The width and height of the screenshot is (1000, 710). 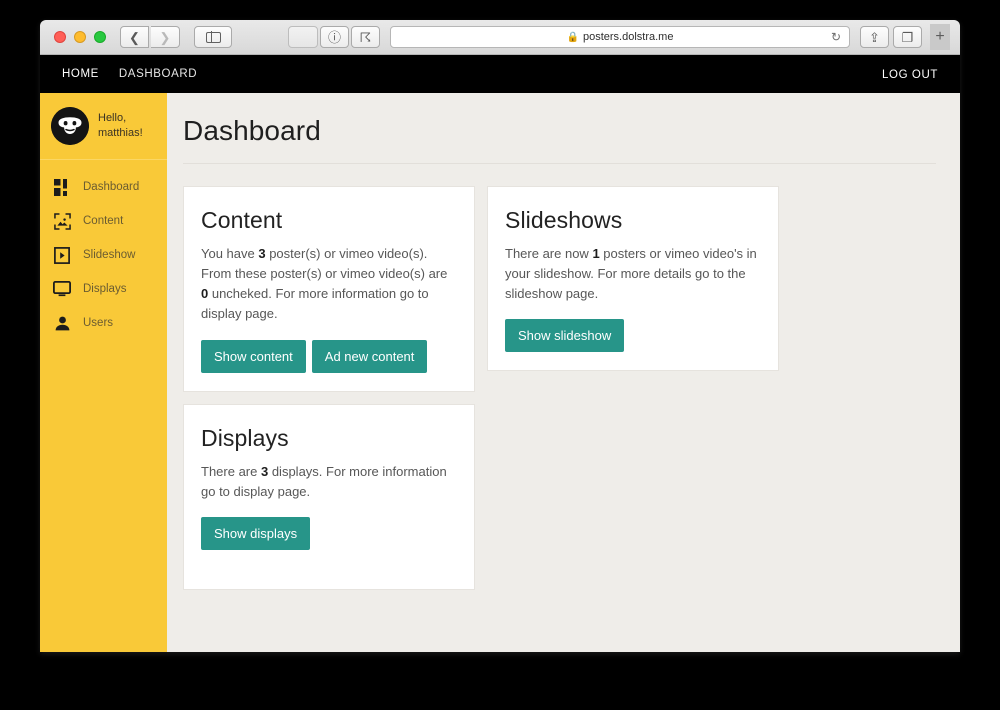 I want to click on logout-link: LOG OUT, so click(x=910, y=75).